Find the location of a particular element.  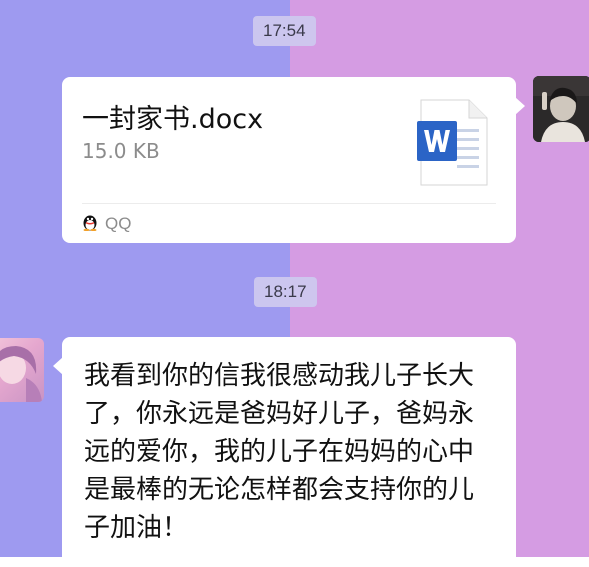

file-name: 一封家书.docx is located at coordinates (173, 119).